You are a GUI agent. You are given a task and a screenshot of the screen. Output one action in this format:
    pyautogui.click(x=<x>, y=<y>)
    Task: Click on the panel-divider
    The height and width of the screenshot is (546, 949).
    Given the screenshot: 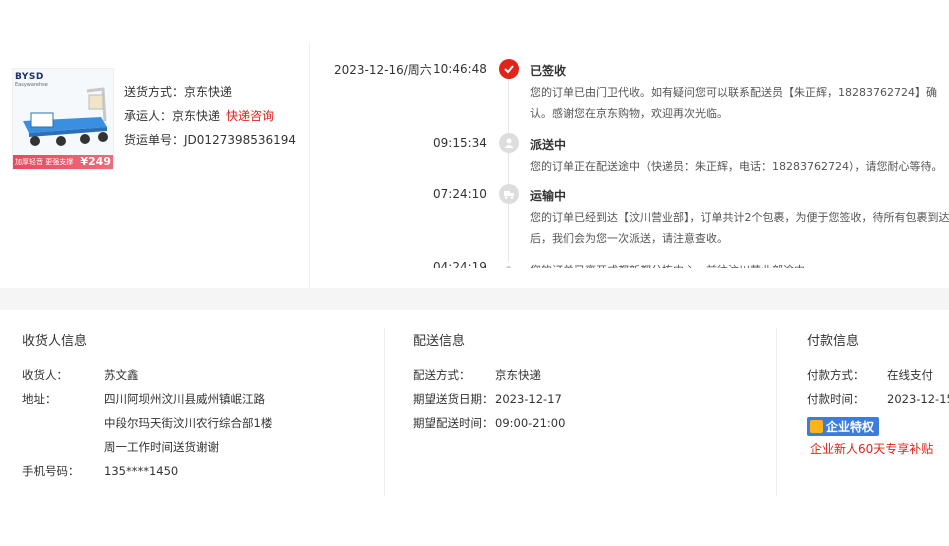 What is the action you would take?
    pyautogui.click(x=309, y=165)
    